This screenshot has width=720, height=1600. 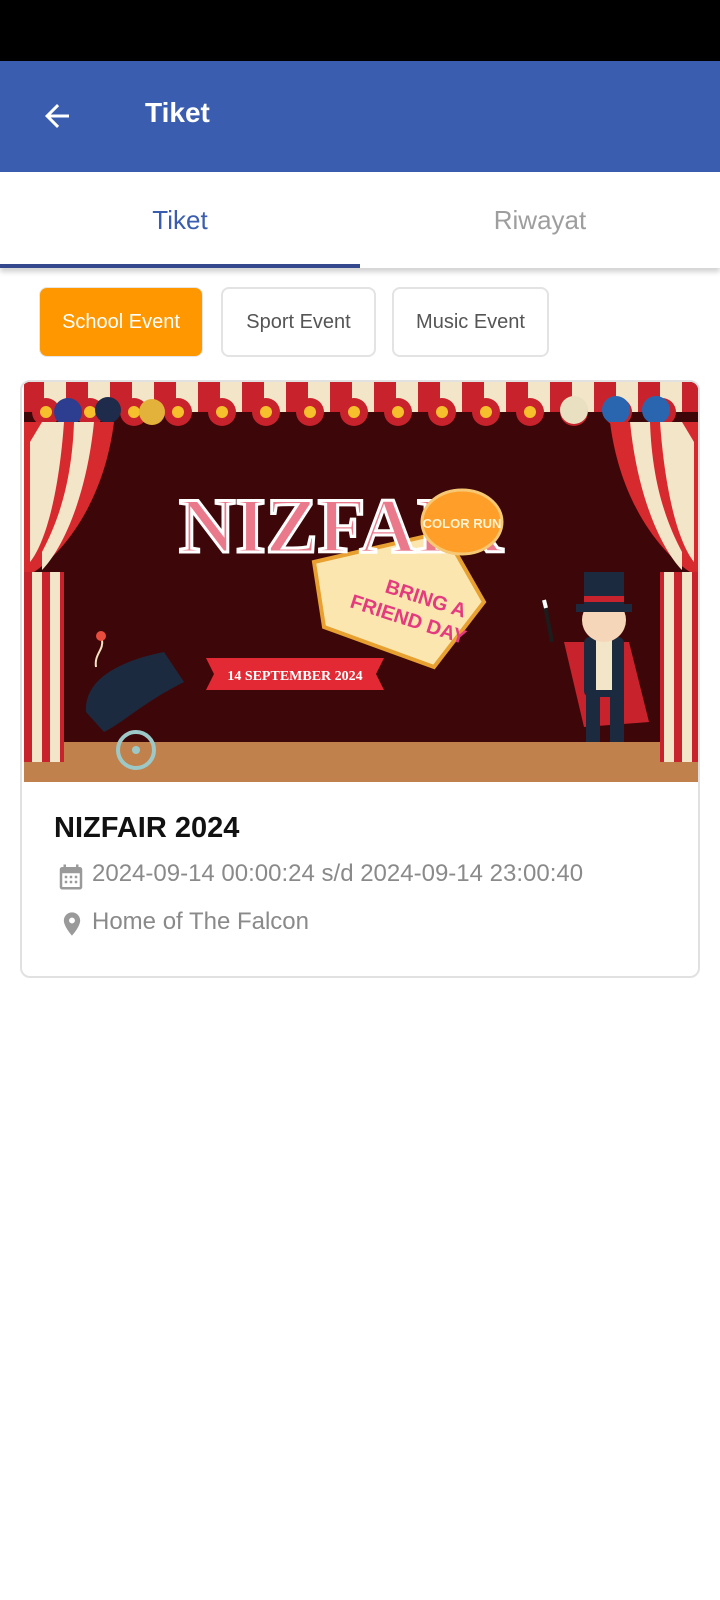 I want to click on banner-badge: COLOR RUN, so click(x=462, y=523).